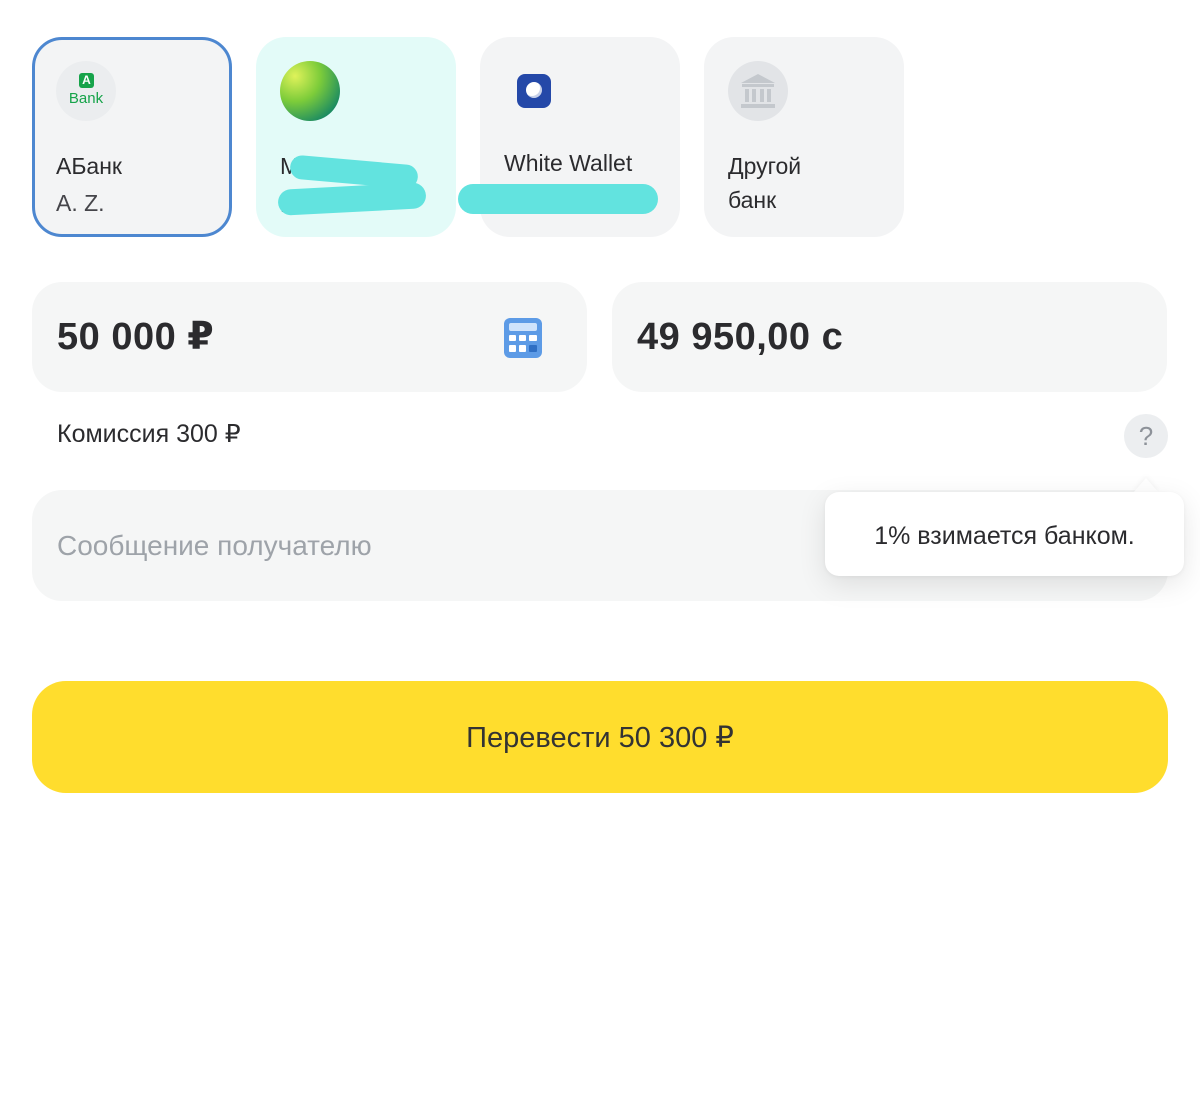 The width and height of the screenshot is (1200, 1100). I want to click on bank-account-holder: А. Z., so click(80, 203).